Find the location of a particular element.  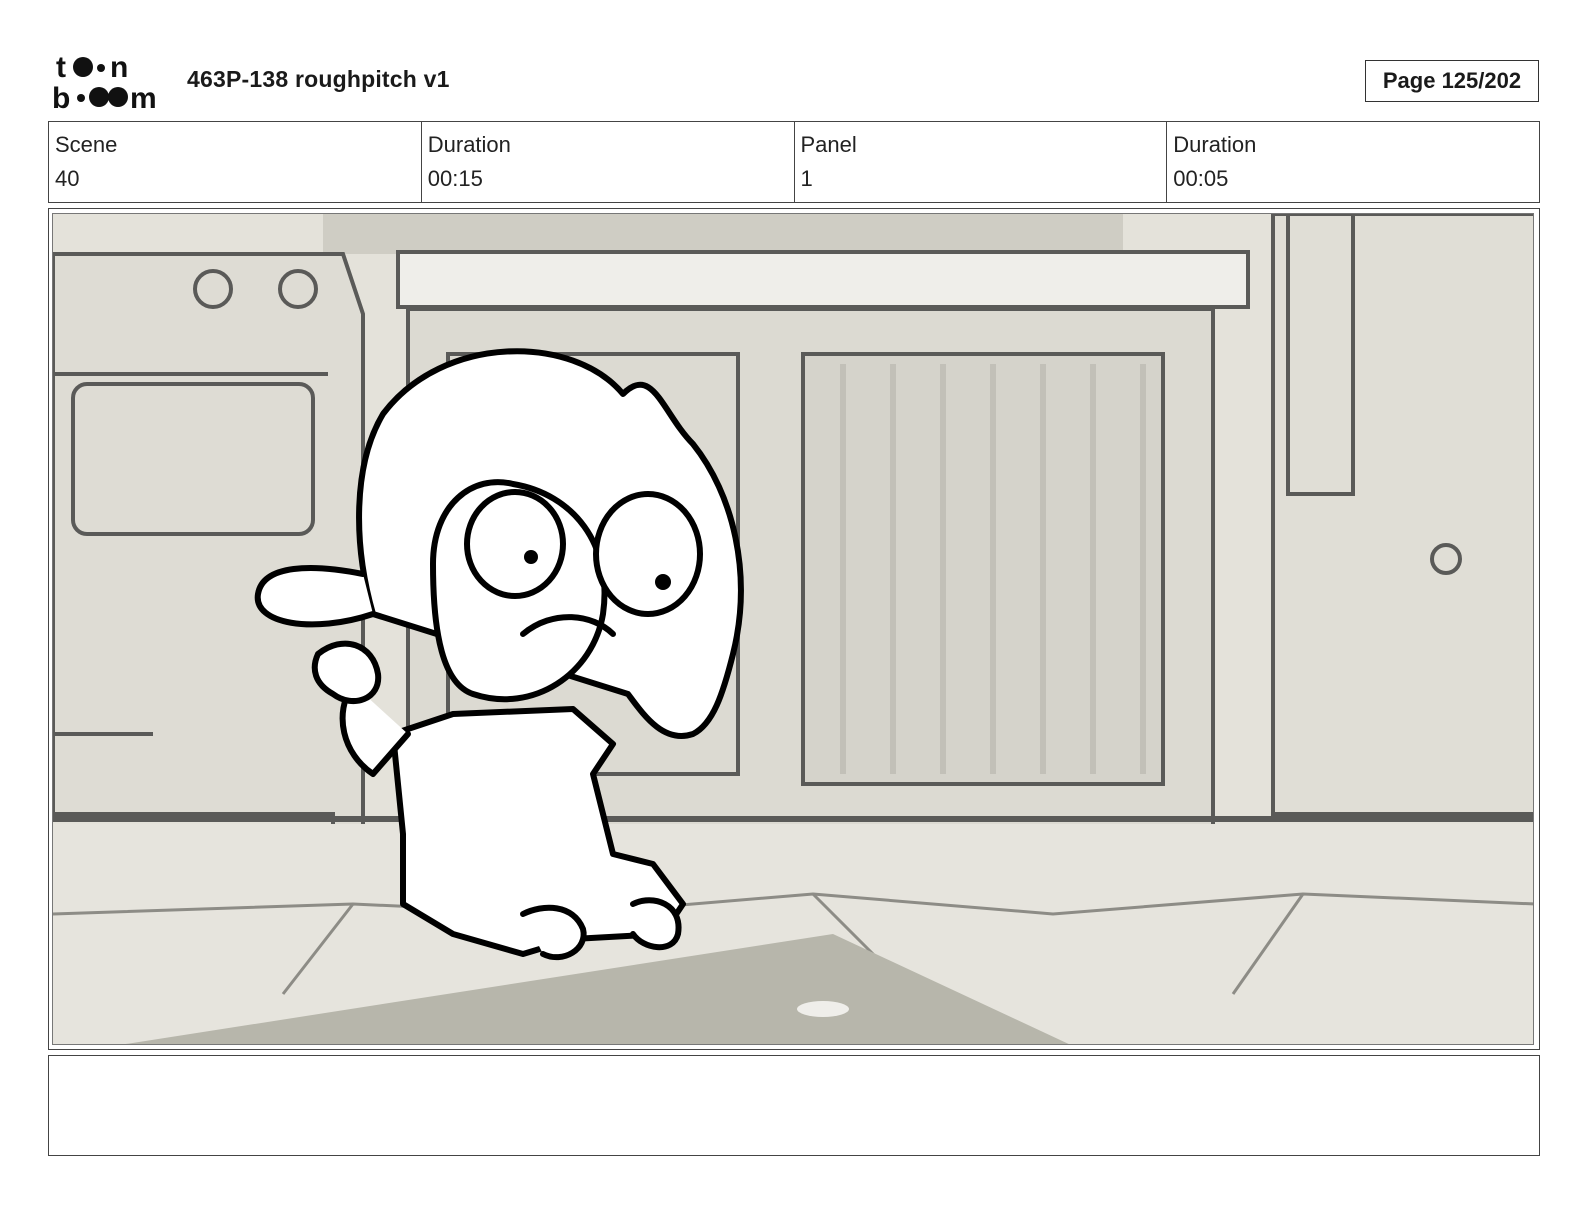

panel-duration-cell: Duration 00:05 is located at coordinates (1352, 162).